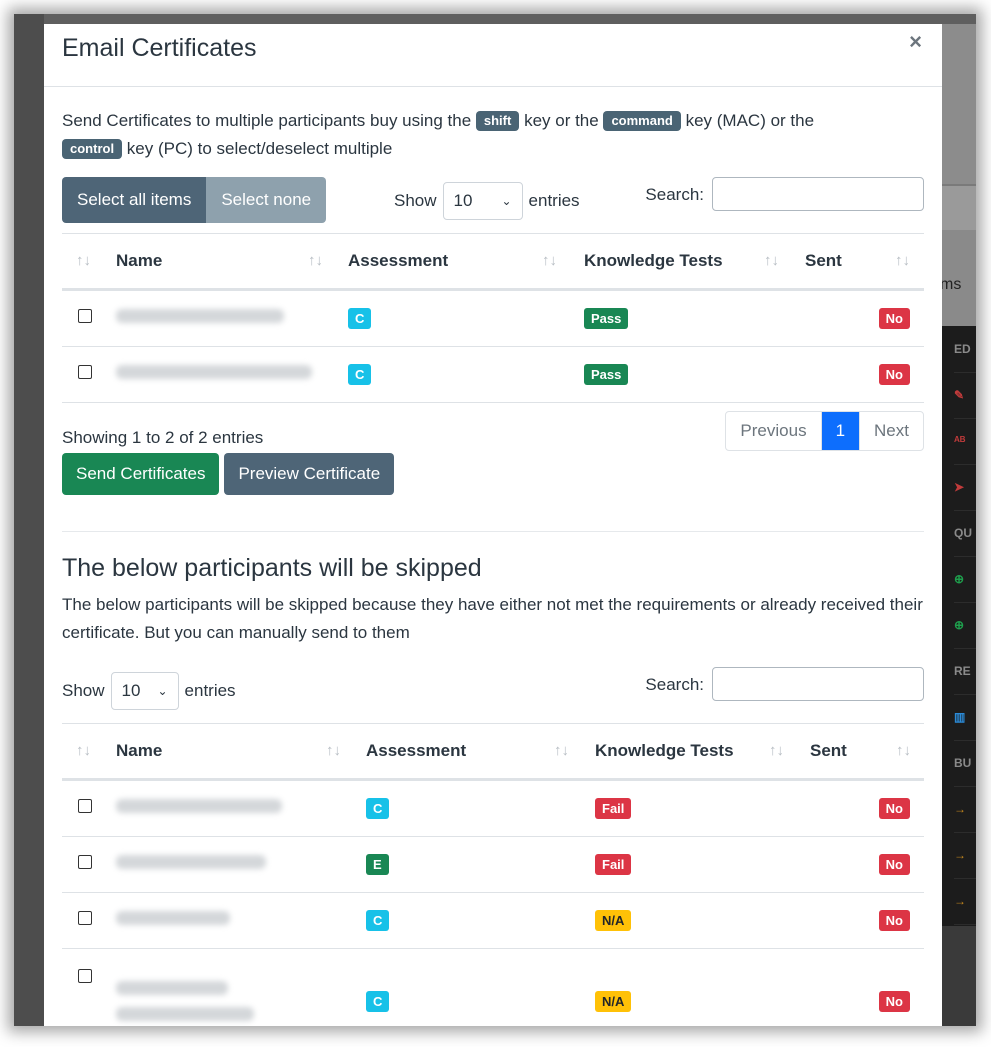 Image resolution: width=991 pixels, height=1047 pixels. I want to click on intro-text-3: key (MAC) or the, so click(747, 120).